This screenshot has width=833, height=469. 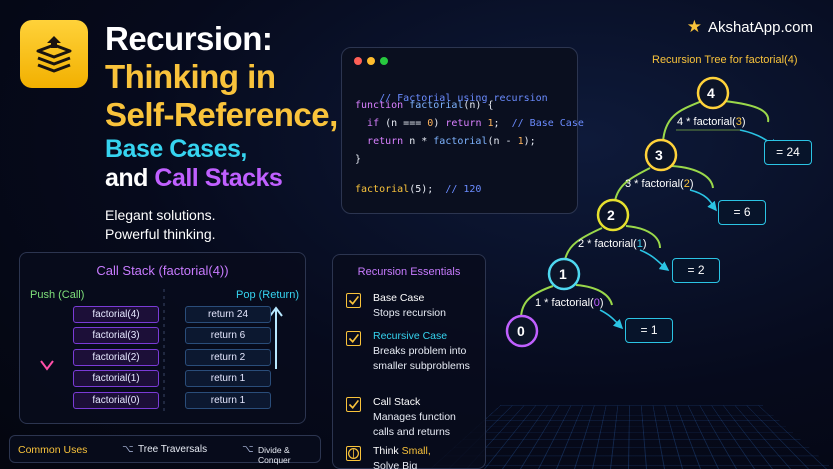 What do you see at coordinates (116, 378) in the screenshot?
I see `stack-frame: factorial(1)` at bounding box center [116, 378].